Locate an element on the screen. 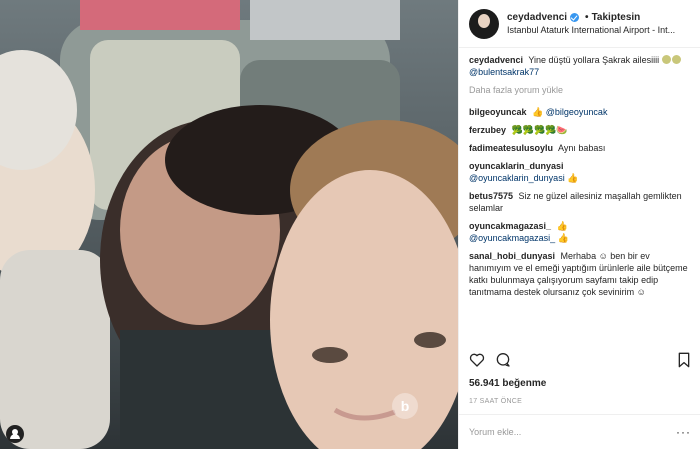 The width and height of the screenshot is (700, 449). comment-item: bilgeoyuncak 👍 @bilgeoyuncak is located at coordinates (580, 112).